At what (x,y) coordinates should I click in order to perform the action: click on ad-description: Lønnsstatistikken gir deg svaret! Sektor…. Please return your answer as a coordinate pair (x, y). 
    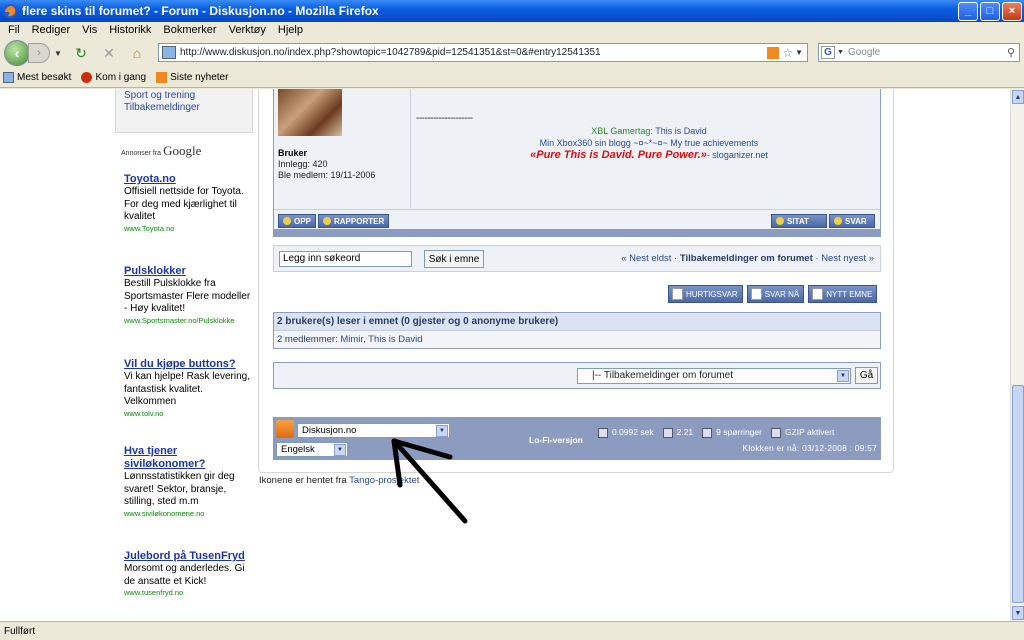
    Looking at the image, I should click on (179, 489).